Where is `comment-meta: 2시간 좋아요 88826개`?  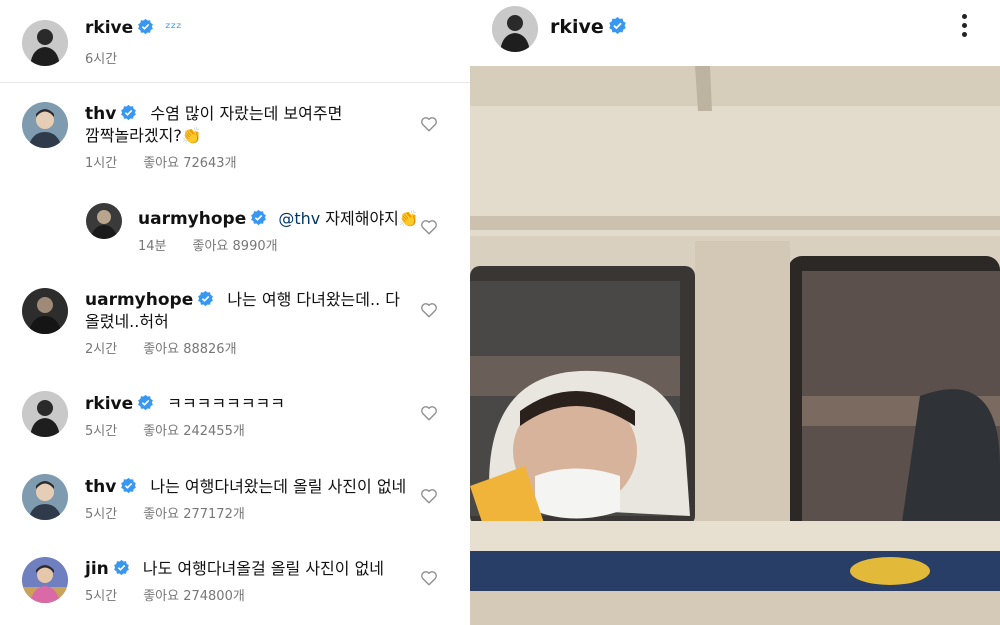
comment-meta: 2시간 좋아요 88826개 is located at coordinates (174, 347).